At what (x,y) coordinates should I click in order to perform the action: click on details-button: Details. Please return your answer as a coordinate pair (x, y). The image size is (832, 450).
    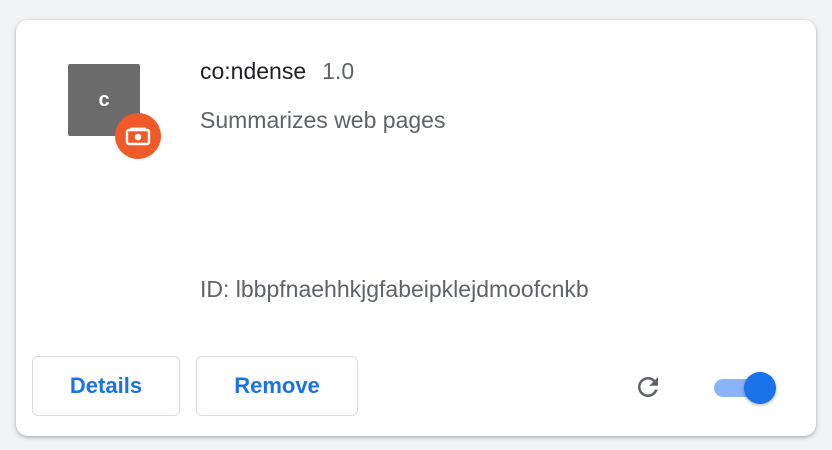
    Looking at the image, I should click on (106, 386).